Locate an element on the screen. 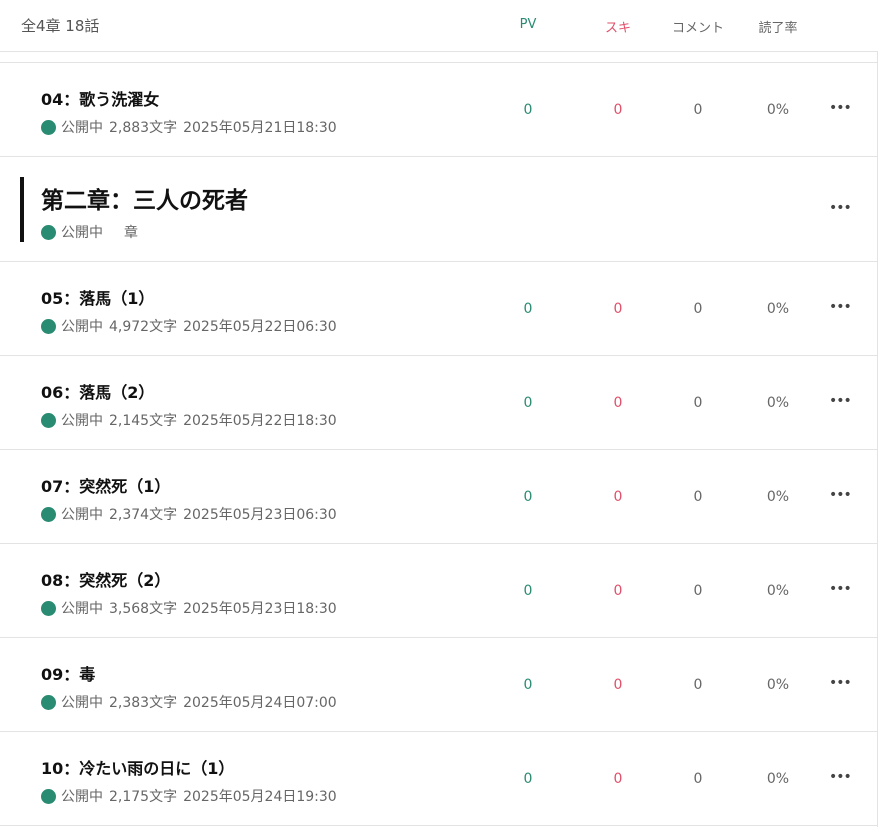 The height and width of the screenshot is (827, 882). chapter-tag: 章 is located at coordinates (131, 233).